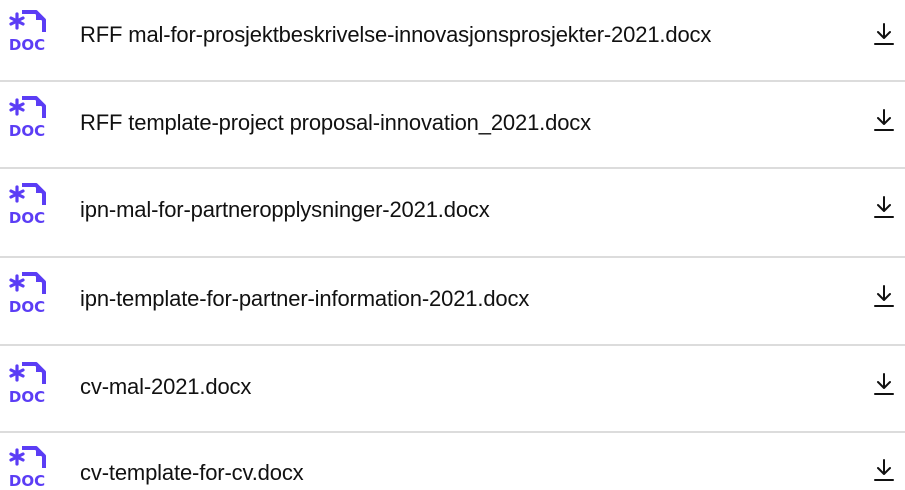  Describe the element at coordinates (165, 387) in the screenshot. I see `file-name-link: cv-mal-2021.docx` at that location.